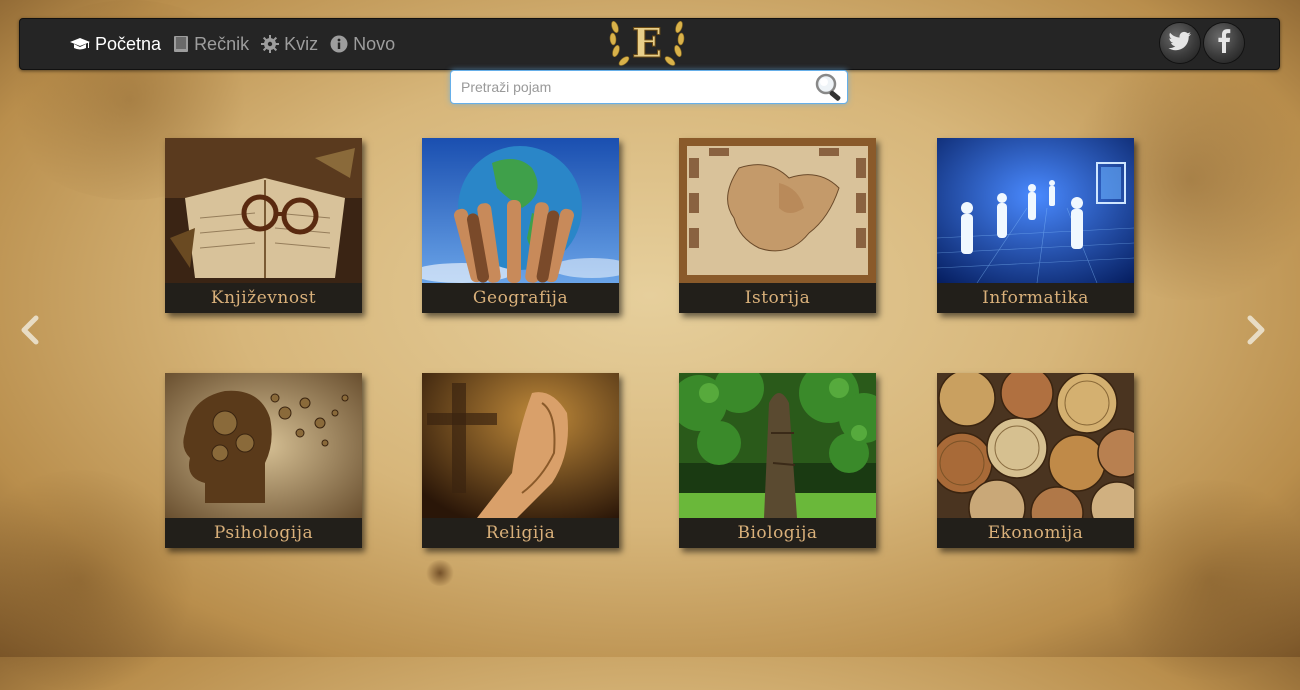 The width and height of the screenshot is (1300, 690). What do you see at coordinates (520, 533) in the screenshot?
I see `tile-caption: Religija` at bounding box center [520, 533].